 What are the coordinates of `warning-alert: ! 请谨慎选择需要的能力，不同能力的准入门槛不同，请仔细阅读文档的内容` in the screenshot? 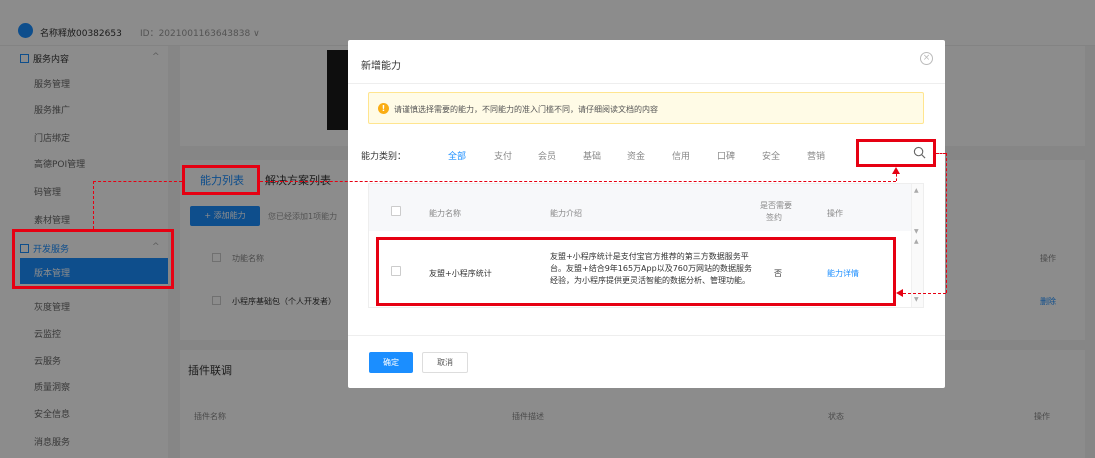 It's located at (646, 108).